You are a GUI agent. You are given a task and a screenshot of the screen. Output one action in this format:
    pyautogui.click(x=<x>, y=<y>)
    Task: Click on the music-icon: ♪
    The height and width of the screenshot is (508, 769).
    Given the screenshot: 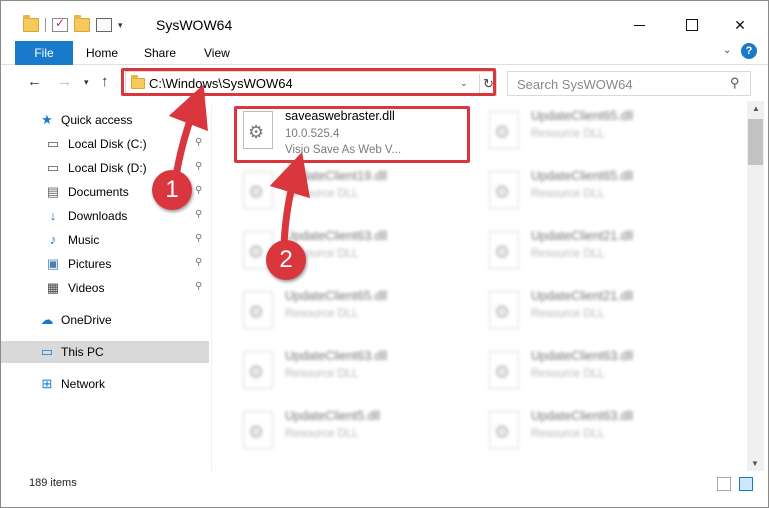 What is the action you would take?
    pyautogui.click(x=53, y=239)
    